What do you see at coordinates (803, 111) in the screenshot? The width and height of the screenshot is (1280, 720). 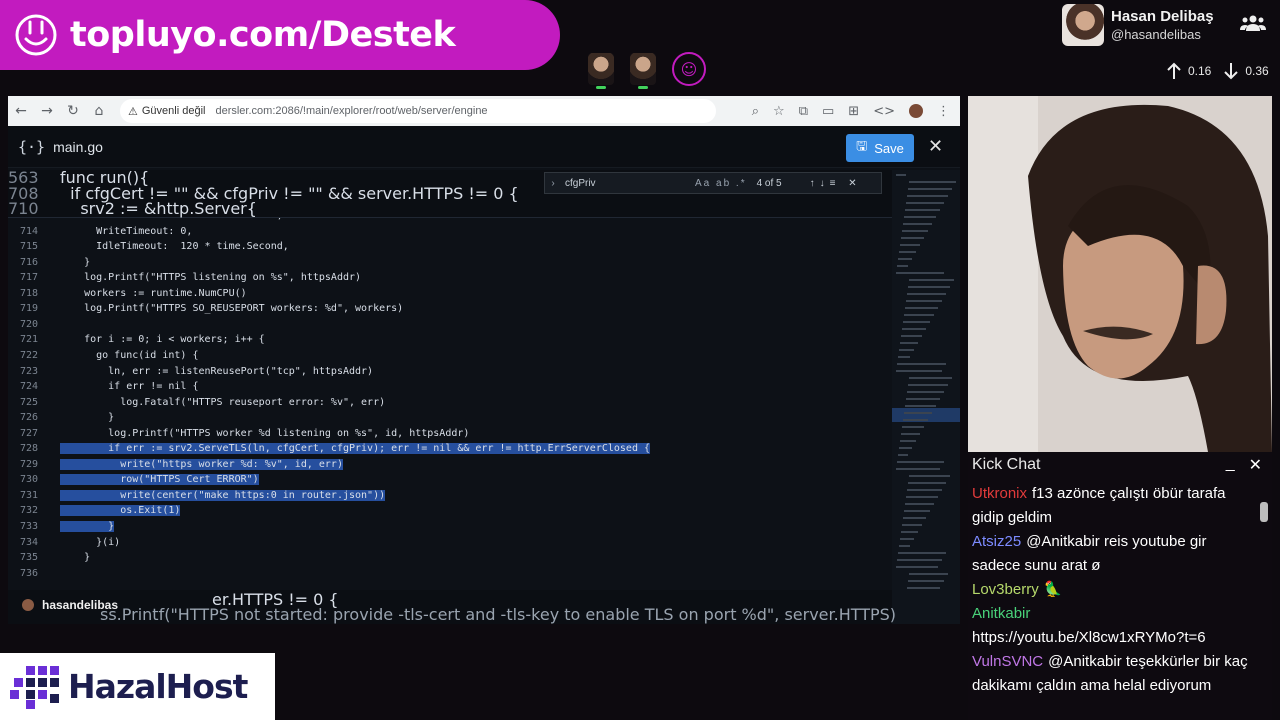 I see `extensions-icon: ⧉` at bounding box center [803, 111].